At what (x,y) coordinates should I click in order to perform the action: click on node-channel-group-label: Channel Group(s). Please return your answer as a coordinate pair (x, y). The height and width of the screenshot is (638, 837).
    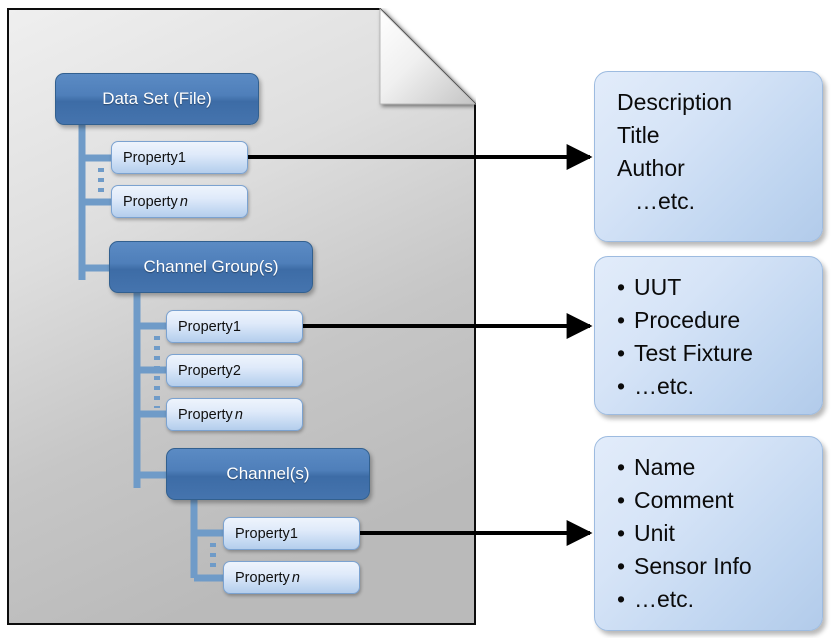
    Looking at the image, I should click on (211, 266).